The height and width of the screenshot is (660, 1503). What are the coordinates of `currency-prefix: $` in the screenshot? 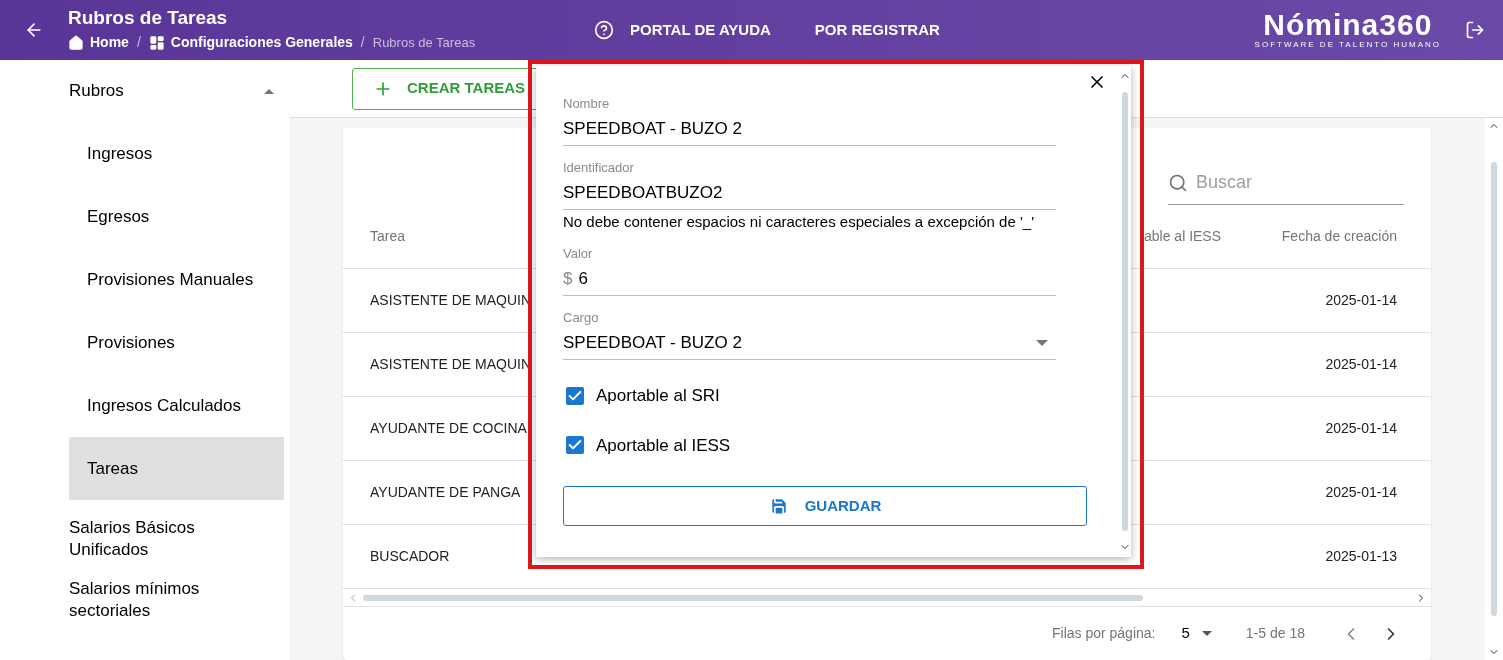 It's located at (568, 278).